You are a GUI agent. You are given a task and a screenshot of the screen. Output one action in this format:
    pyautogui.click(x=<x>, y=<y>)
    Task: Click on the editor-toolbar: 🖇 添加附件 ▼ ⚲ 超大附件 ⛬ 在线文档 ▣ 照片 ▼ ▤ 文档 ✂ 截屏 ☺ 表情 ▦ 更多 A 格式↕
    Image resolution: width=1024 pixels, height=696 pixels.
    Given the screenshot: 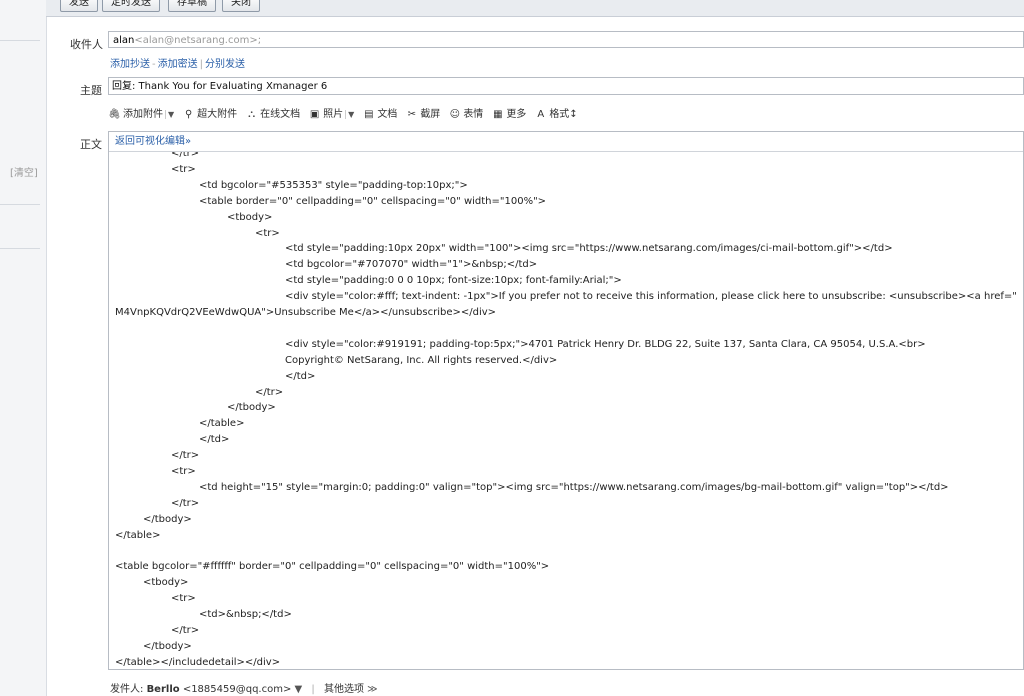 What is the action you would take?
    pyautogui.click(x=347, y=115)
    